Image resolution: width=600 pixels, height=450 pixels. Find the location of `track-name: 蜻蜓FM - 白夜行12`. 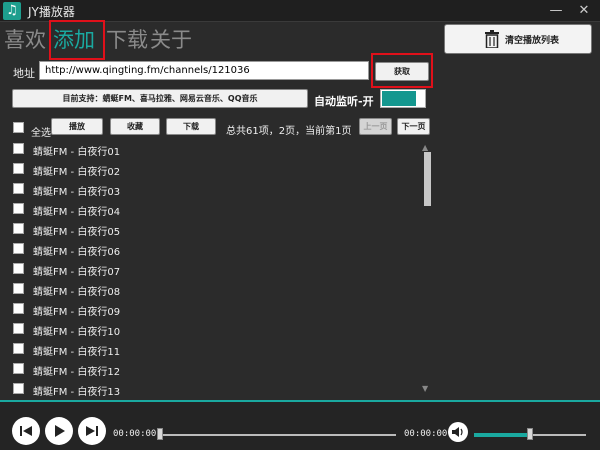

track-name: 蜻蜓FM - 白夜行12 is located at coordinates (77, 372).